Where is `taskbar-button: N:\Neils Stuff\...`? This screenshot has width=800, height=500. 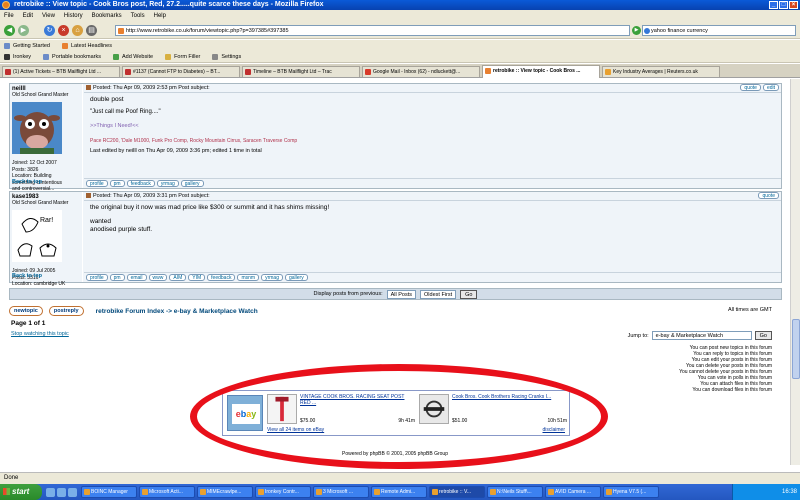 taskbar-button: N:\Neils Stuff\... is located at coordinates (515, 492).